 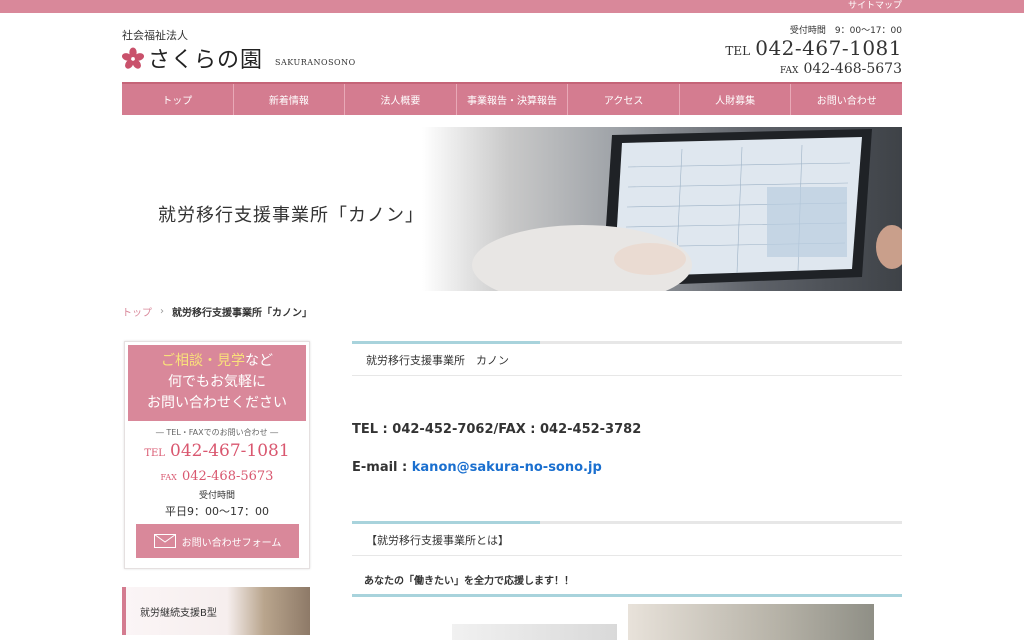 I want to click on sidebar-tel-label: TEL, so click(x=154, y=453).